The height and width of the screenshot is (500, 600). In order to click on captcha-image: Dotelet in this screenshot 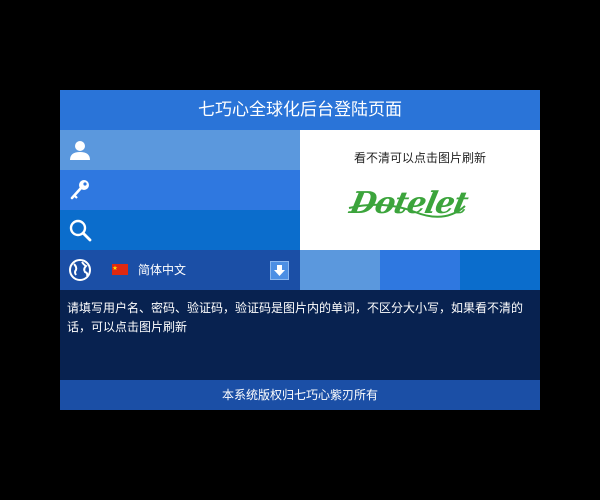, I will do `click(407, 203)`.